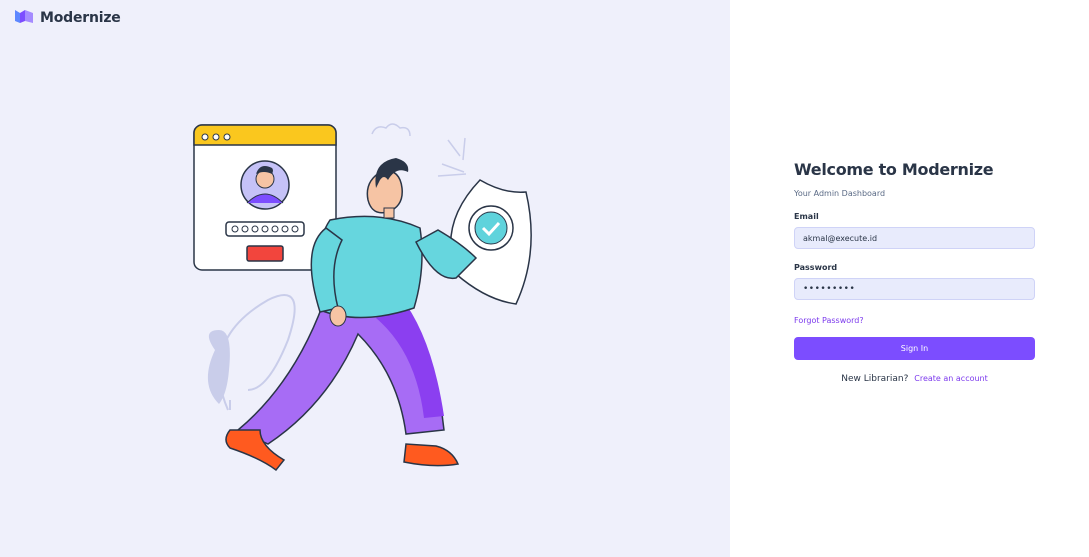 This screenshot has width=1089, height=557. Describe the element at coordinates (914, 238) in the screenshot. I see `email-field: akmal@execute.id` at that location.